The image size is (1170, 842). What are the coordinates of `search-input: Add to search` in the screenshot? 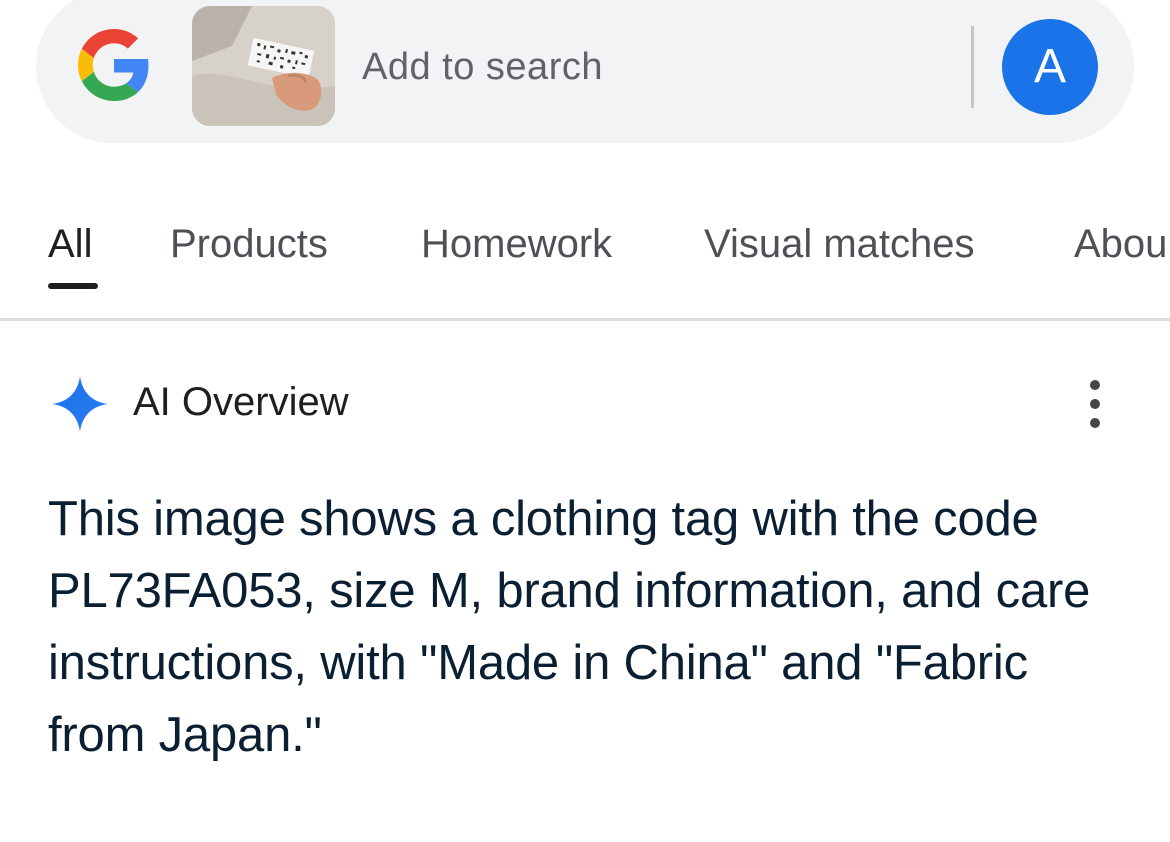 It's located at (482, 67).